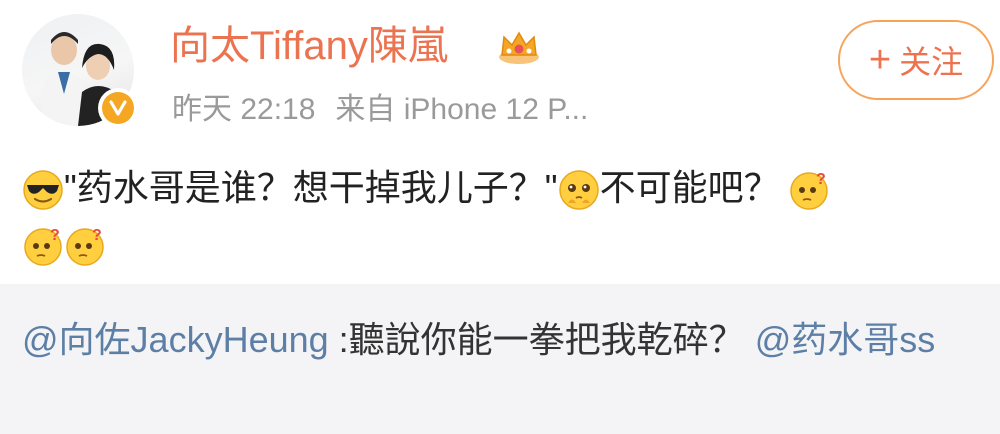 Image resolution: width=1000 pixels, height=434 pixels. Describe the element at coordinates (845, 339) in the screenshot. I see `mention-link: @药水哥ss` at that location.